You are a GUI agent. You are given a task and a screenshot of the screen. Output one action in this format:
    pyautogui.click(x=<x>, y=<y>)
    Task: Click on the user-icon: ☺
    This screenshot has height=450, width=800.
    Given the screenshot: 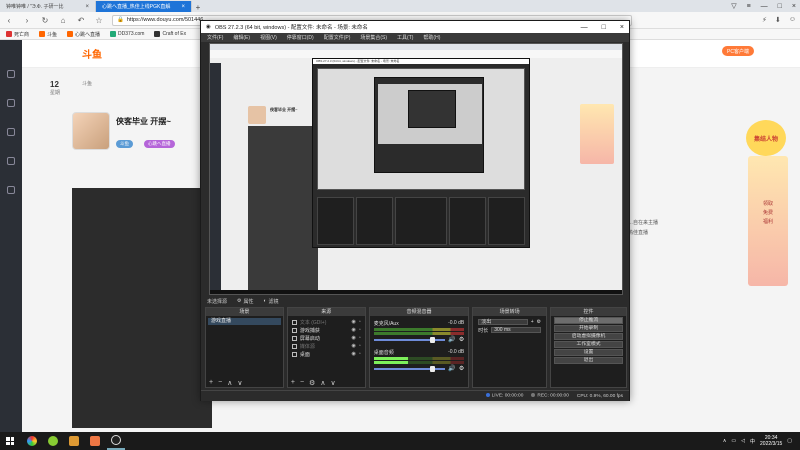 What is the action you would take?
    pyautogui.click(x=792, y=20)
    